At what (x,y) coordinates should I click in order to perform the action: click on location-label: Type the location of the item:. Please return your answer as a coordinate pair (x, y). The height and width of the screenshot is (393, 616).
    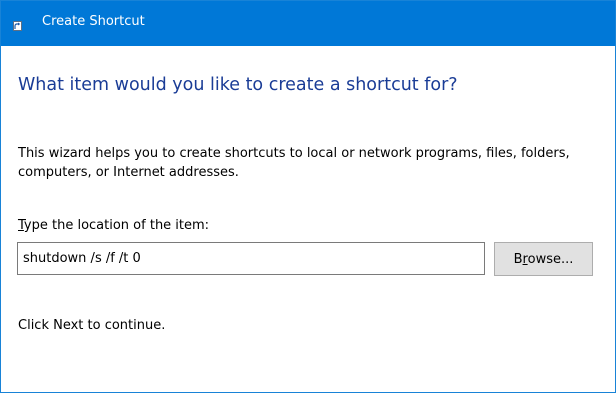
    Looking at the image, I should click on (113, 225).